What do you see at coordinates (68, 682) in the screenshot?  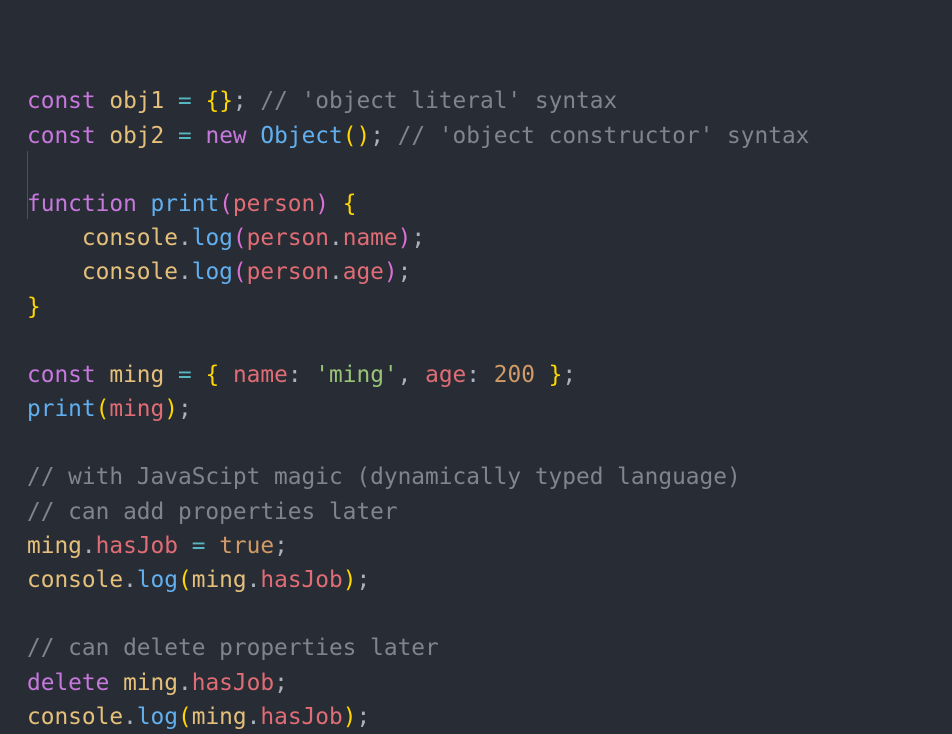 I see `code-token-keyword: delete` at bounding box center [68, 682].